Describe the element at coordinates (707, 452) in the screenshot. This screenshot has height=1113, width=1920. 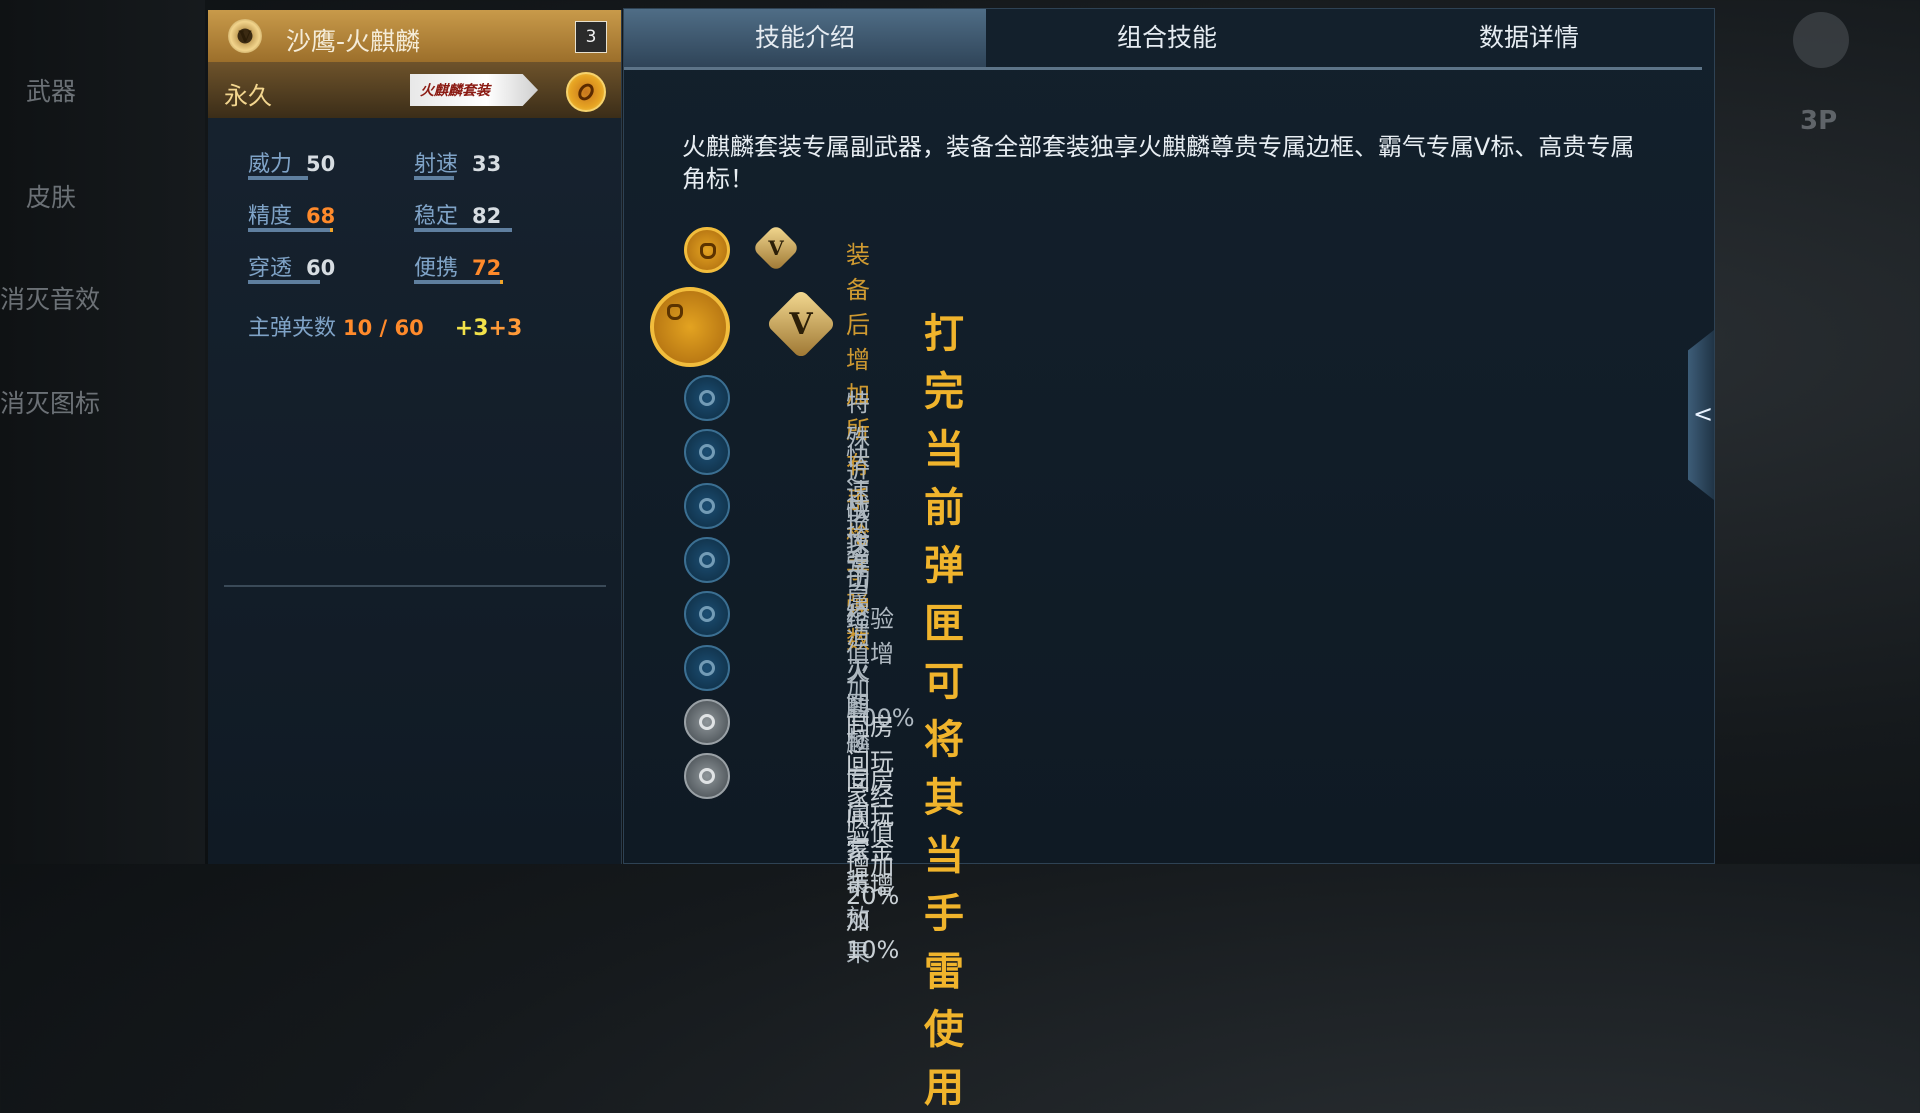
I see `reload-icon` at that location.